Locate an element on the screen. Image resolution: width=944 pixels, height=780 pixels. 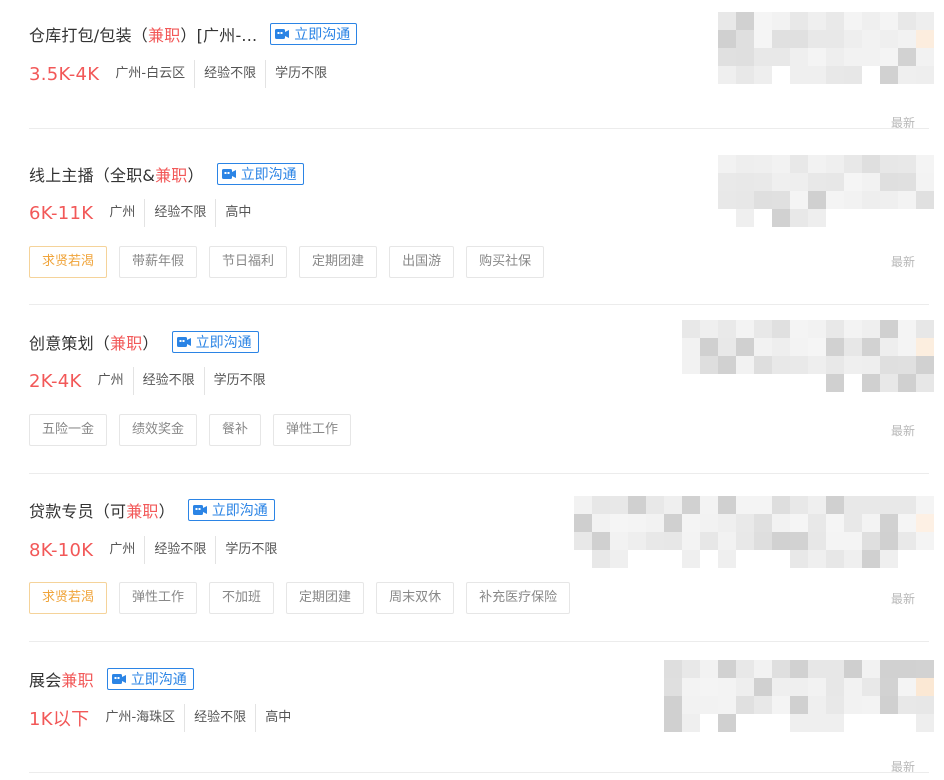
benefit-tags: 求贤若渴 弹性工作 不加班 定期团建 周末双休 补充医疗保险 is located at coordinates (305, 598).